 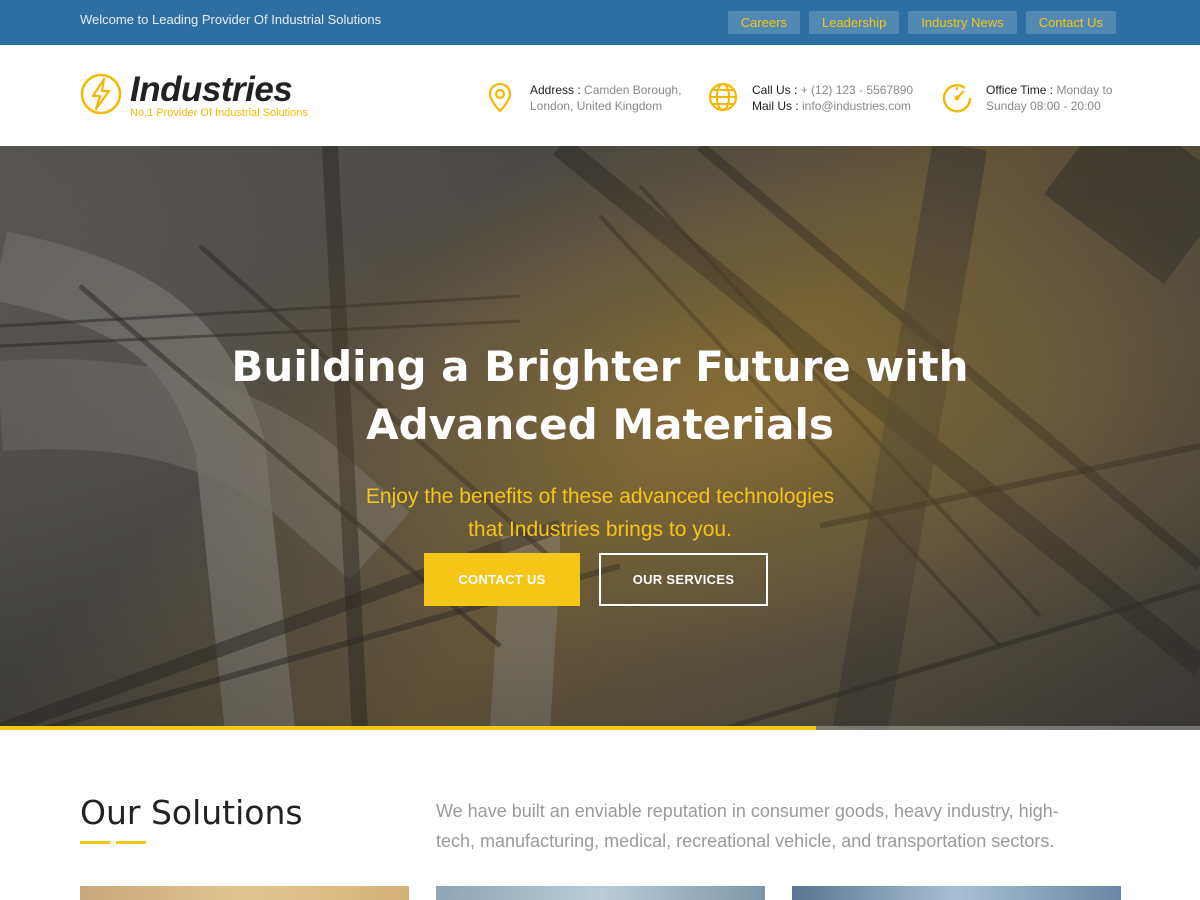 What do you see at coordinates (600, 424) in the screenshot?
I see `hero-title-line-2: Advanced Materials` at bounding box center [600, 424].